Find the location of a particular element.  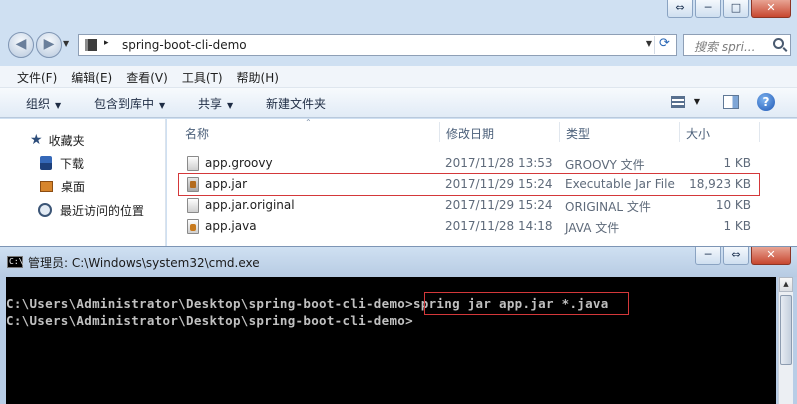

folder-icon is located at coordinates (91, 45).